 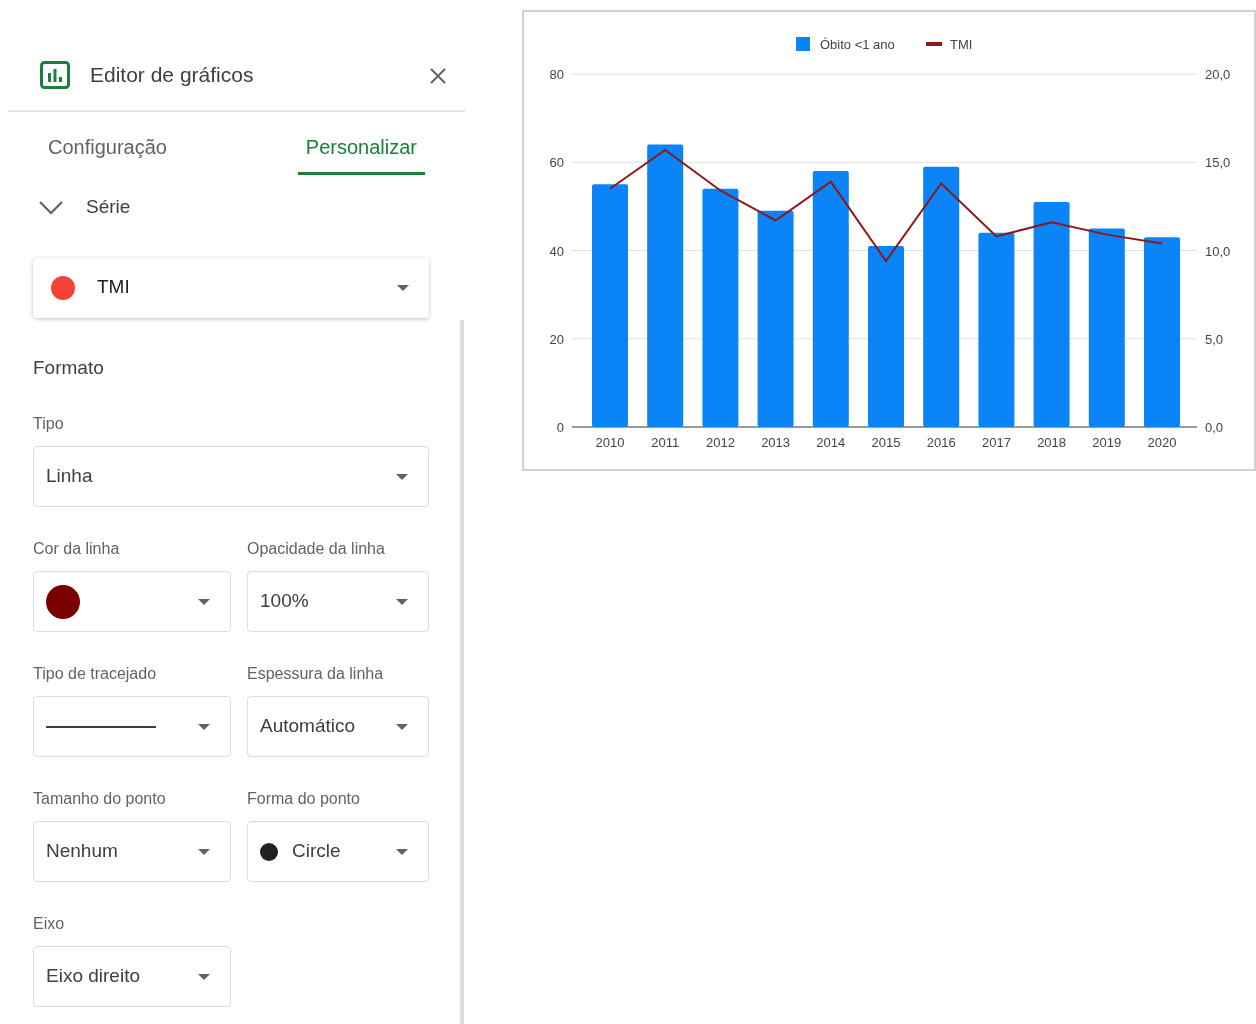 What do you see at coordinates (101, 726) in the screenshot?
I see `solid-line-icon` at bounding box center [101, 726].